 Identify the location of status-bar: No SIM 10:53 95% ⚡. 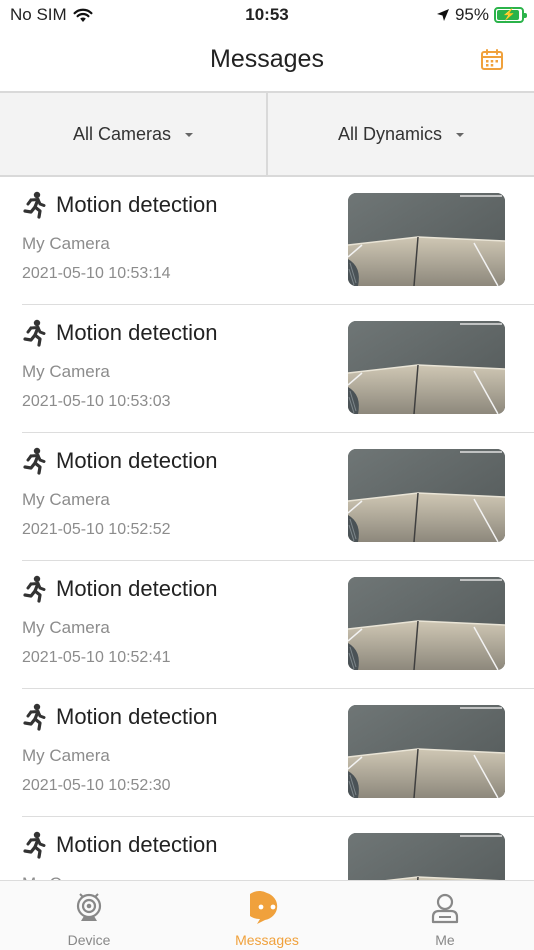
(267, 16).